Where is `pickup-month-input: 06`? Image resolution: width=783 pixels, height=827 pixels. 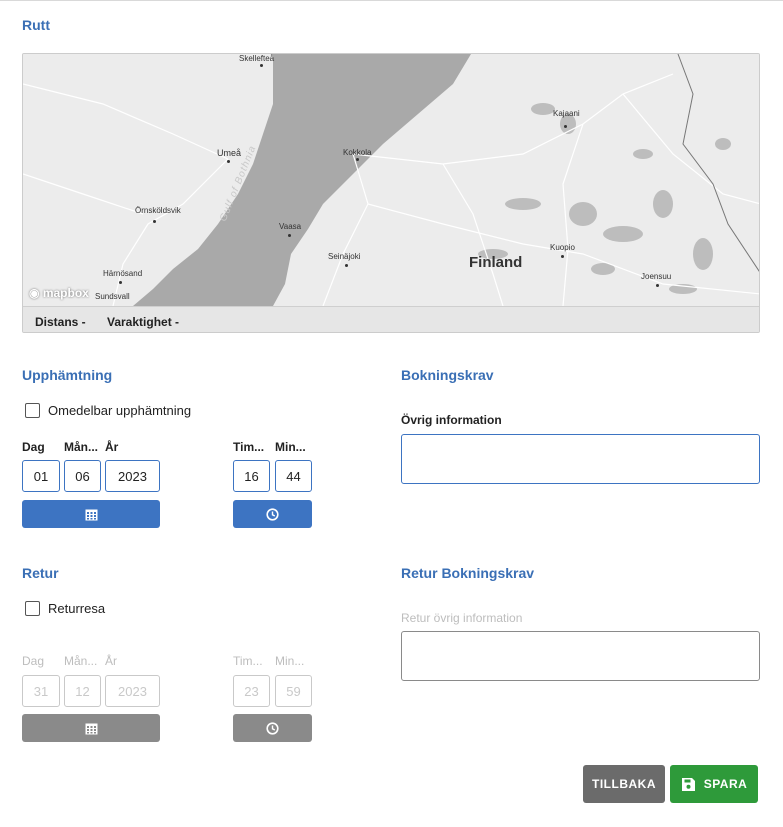 pickup-month-input: 06 is located at coordinates (82, 476).